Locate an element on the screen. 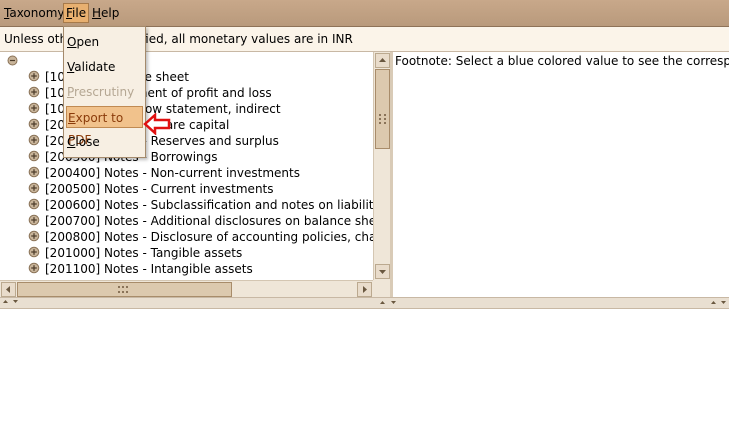 Image resolution: width=729 pixels, height=446 pixels. menu-item-close: Close is located at coordinates (105, 142).